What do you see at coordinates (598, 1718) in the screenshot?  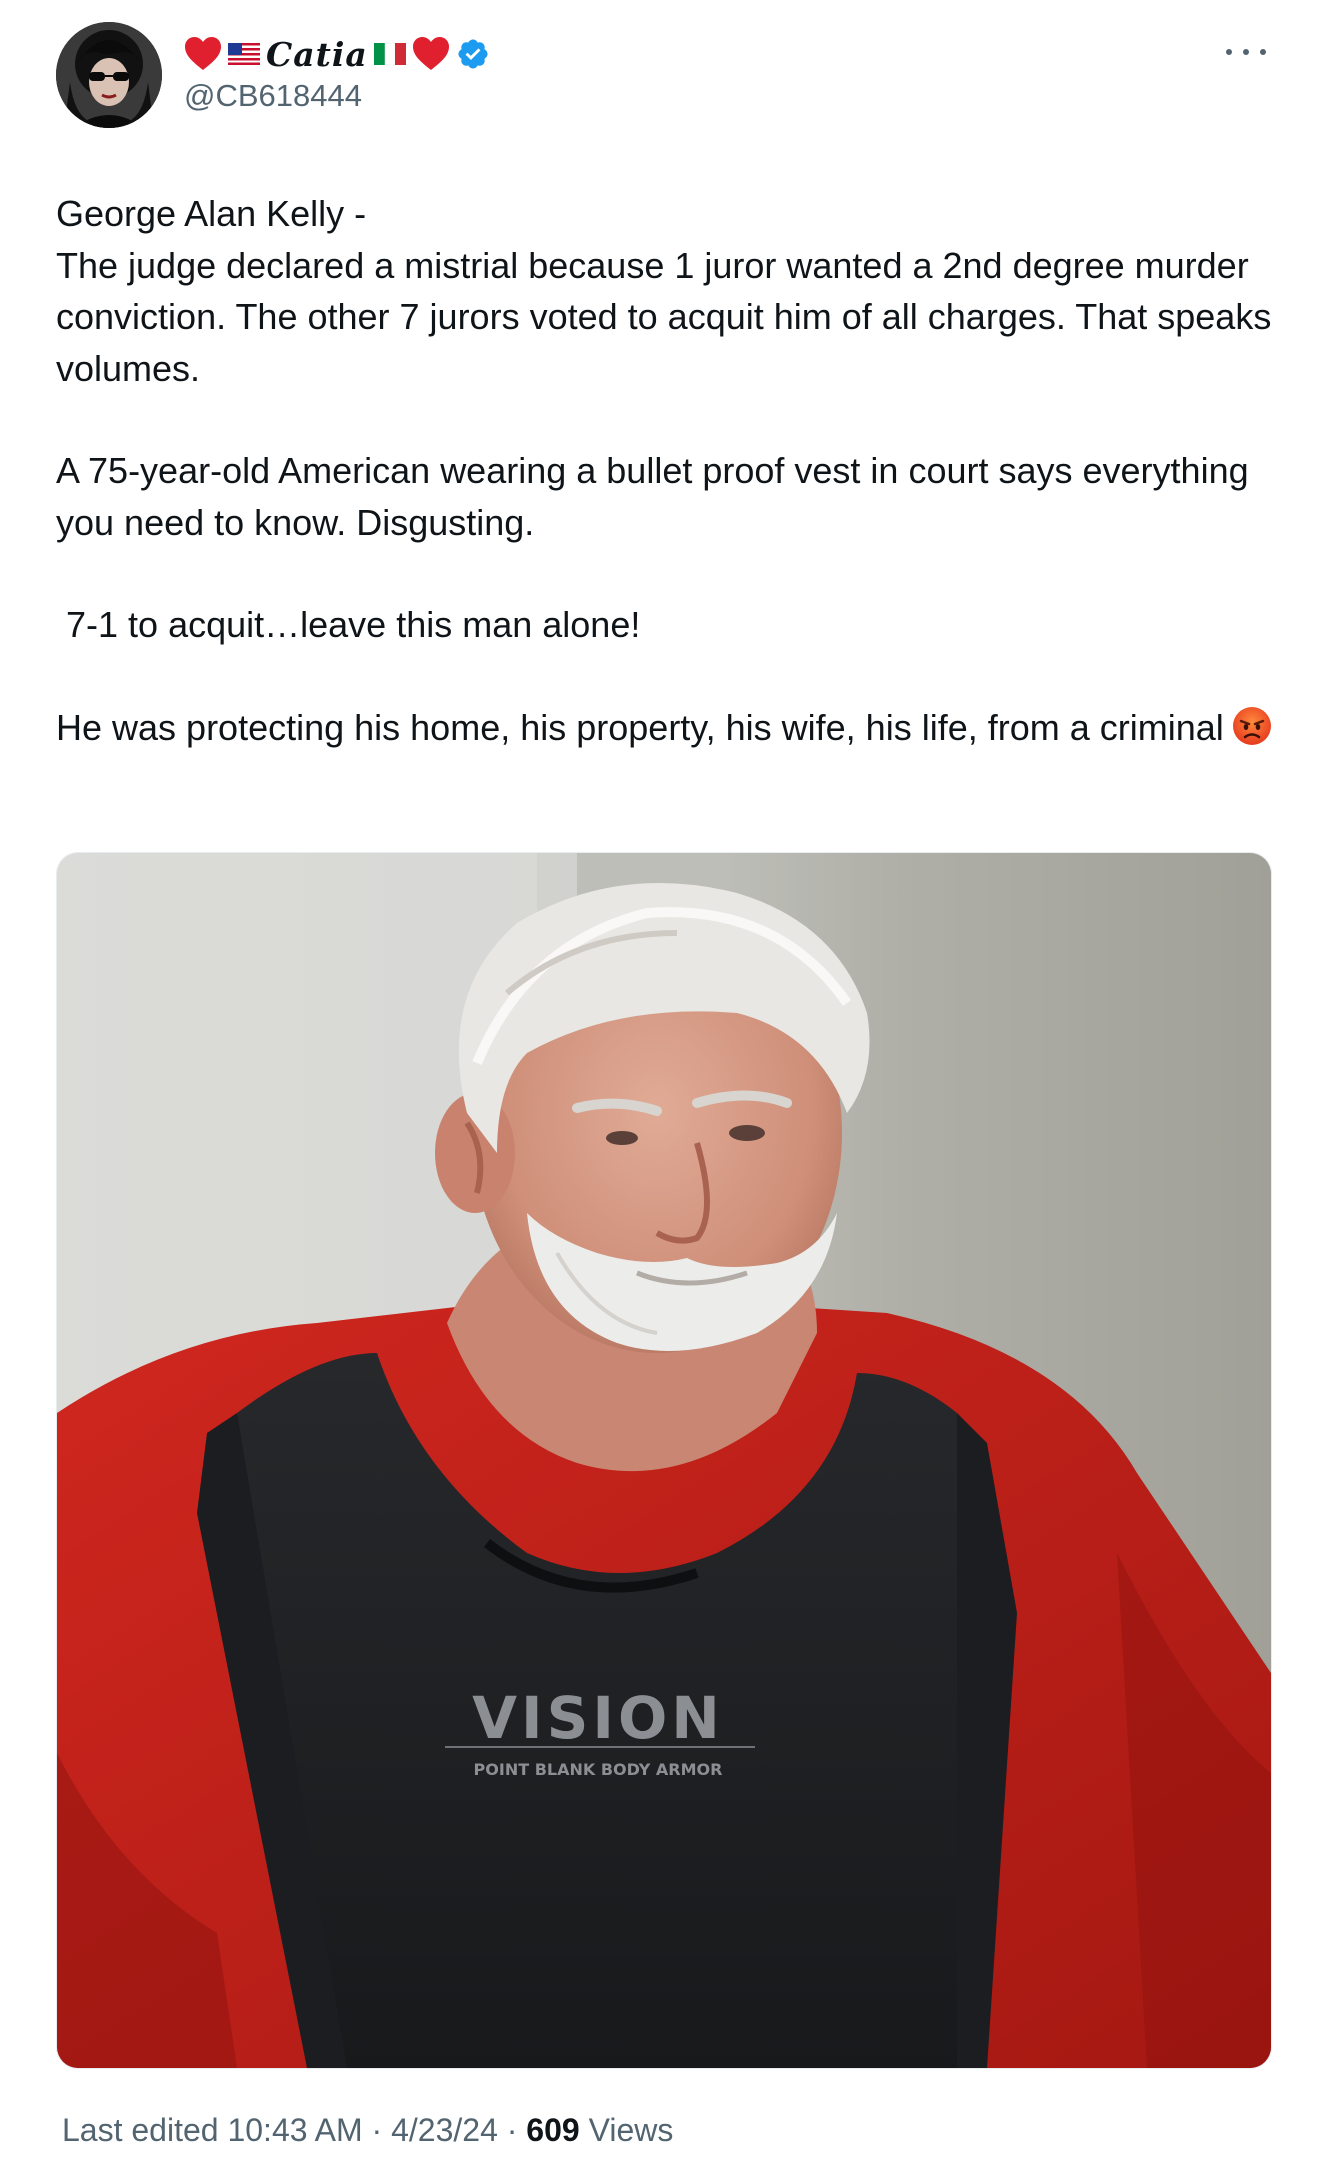 I see `vest-brand-label: VISION` at bounding box center [598, 1718].